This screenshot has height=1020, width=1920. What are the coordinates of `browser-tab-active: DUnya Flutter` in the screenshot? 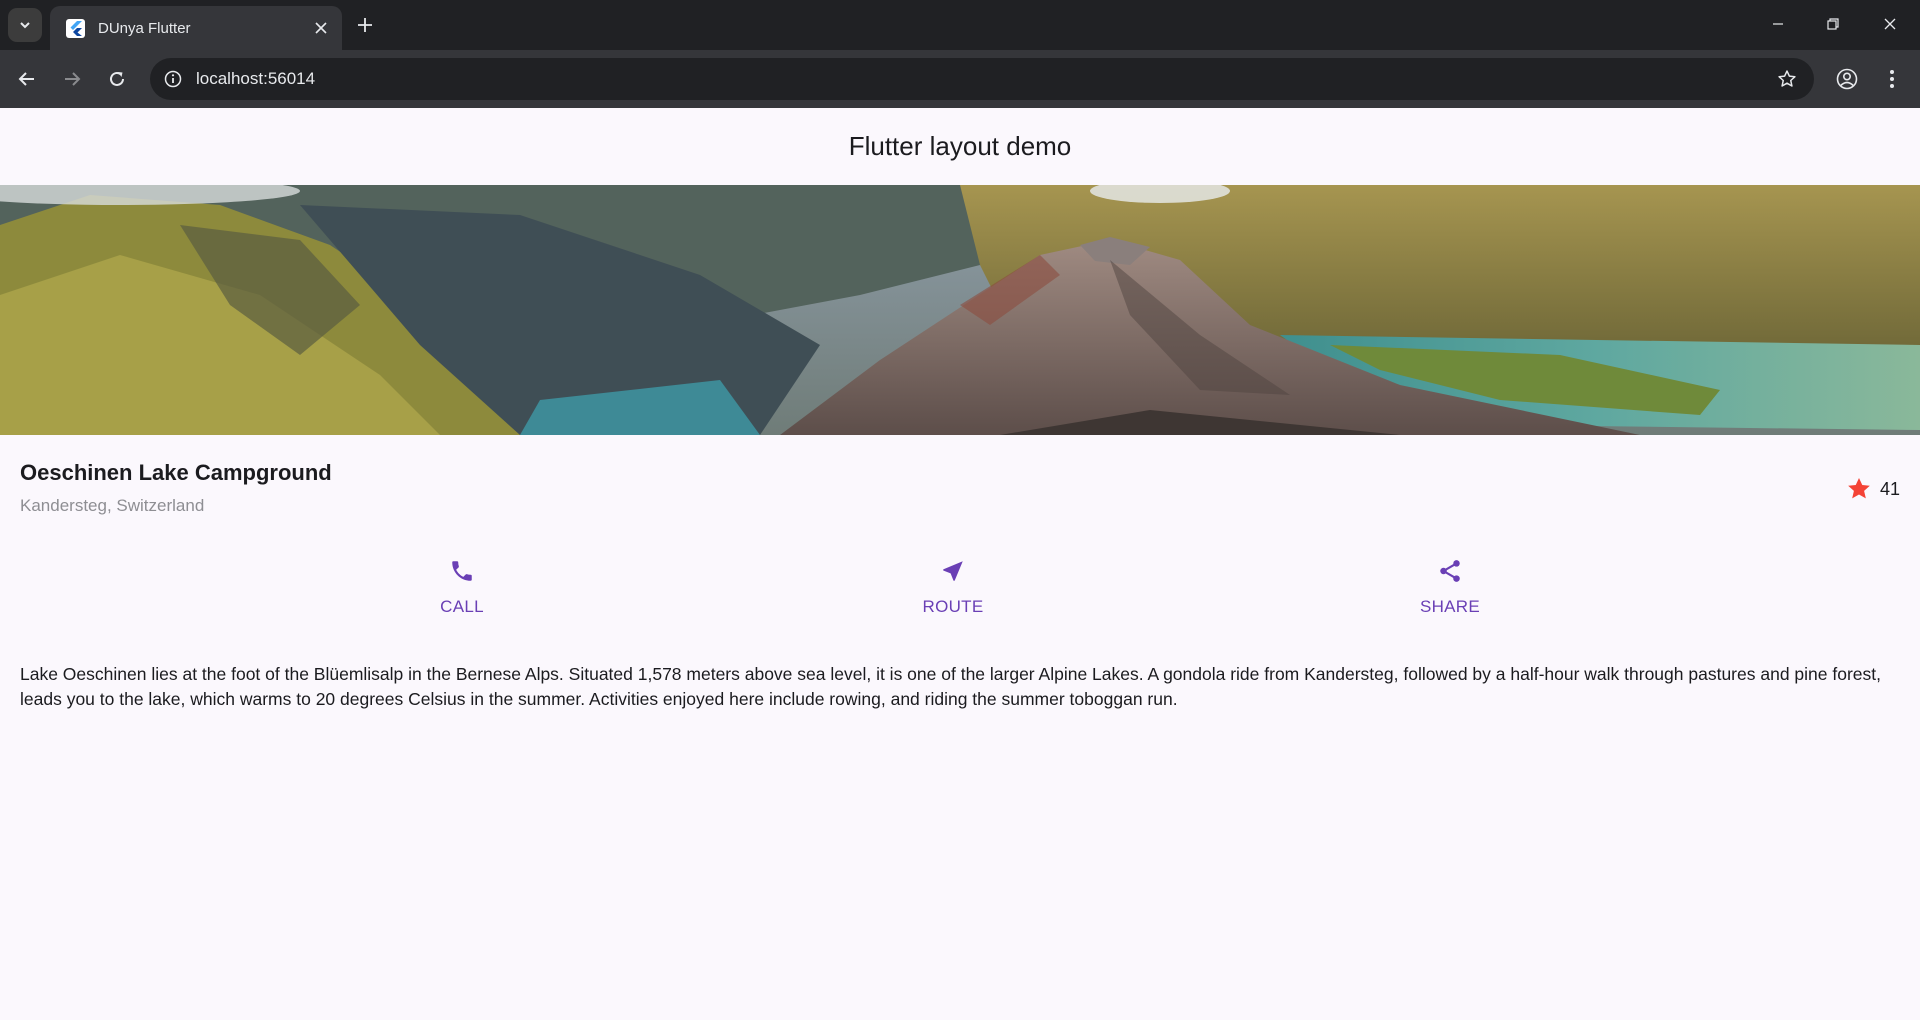 It's located at (196, 28).